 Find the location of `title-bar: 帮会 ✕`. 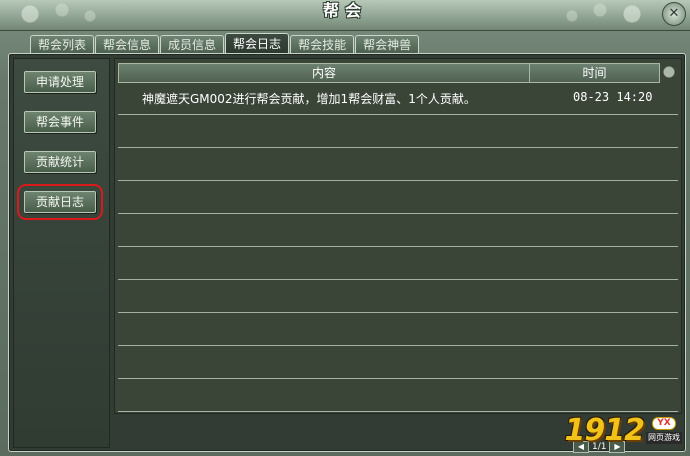

title-bar: 帮会 ✕ is located at coordinates (345, 15).